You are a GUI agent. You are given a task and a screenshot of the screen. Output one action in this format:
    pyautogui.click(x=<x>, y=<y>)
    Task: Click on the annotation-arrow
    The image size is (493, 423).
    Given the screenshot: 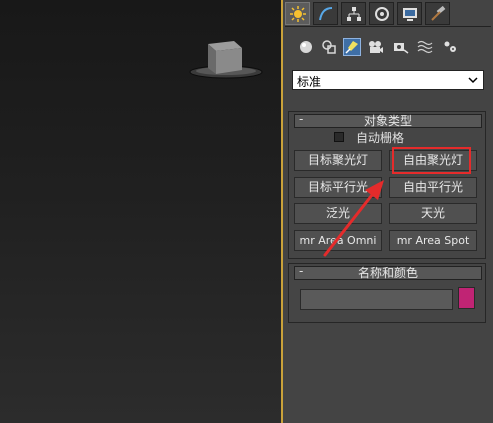 What is the action you would take?
    pyautogui.click(x=353, y=218)
    